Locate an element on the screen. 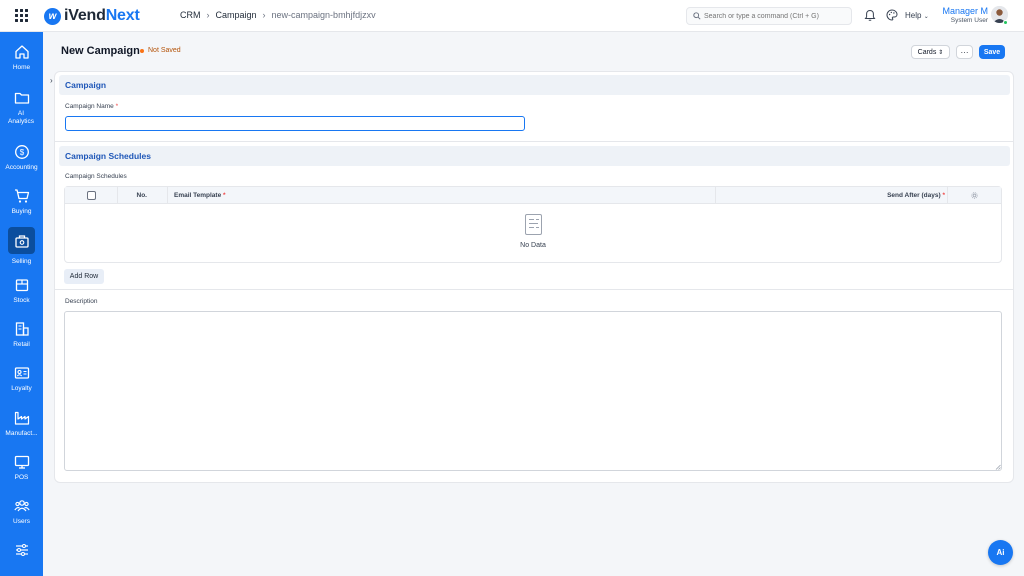  breadcrumb-crm: CRM is located at coordinates (190, 15).